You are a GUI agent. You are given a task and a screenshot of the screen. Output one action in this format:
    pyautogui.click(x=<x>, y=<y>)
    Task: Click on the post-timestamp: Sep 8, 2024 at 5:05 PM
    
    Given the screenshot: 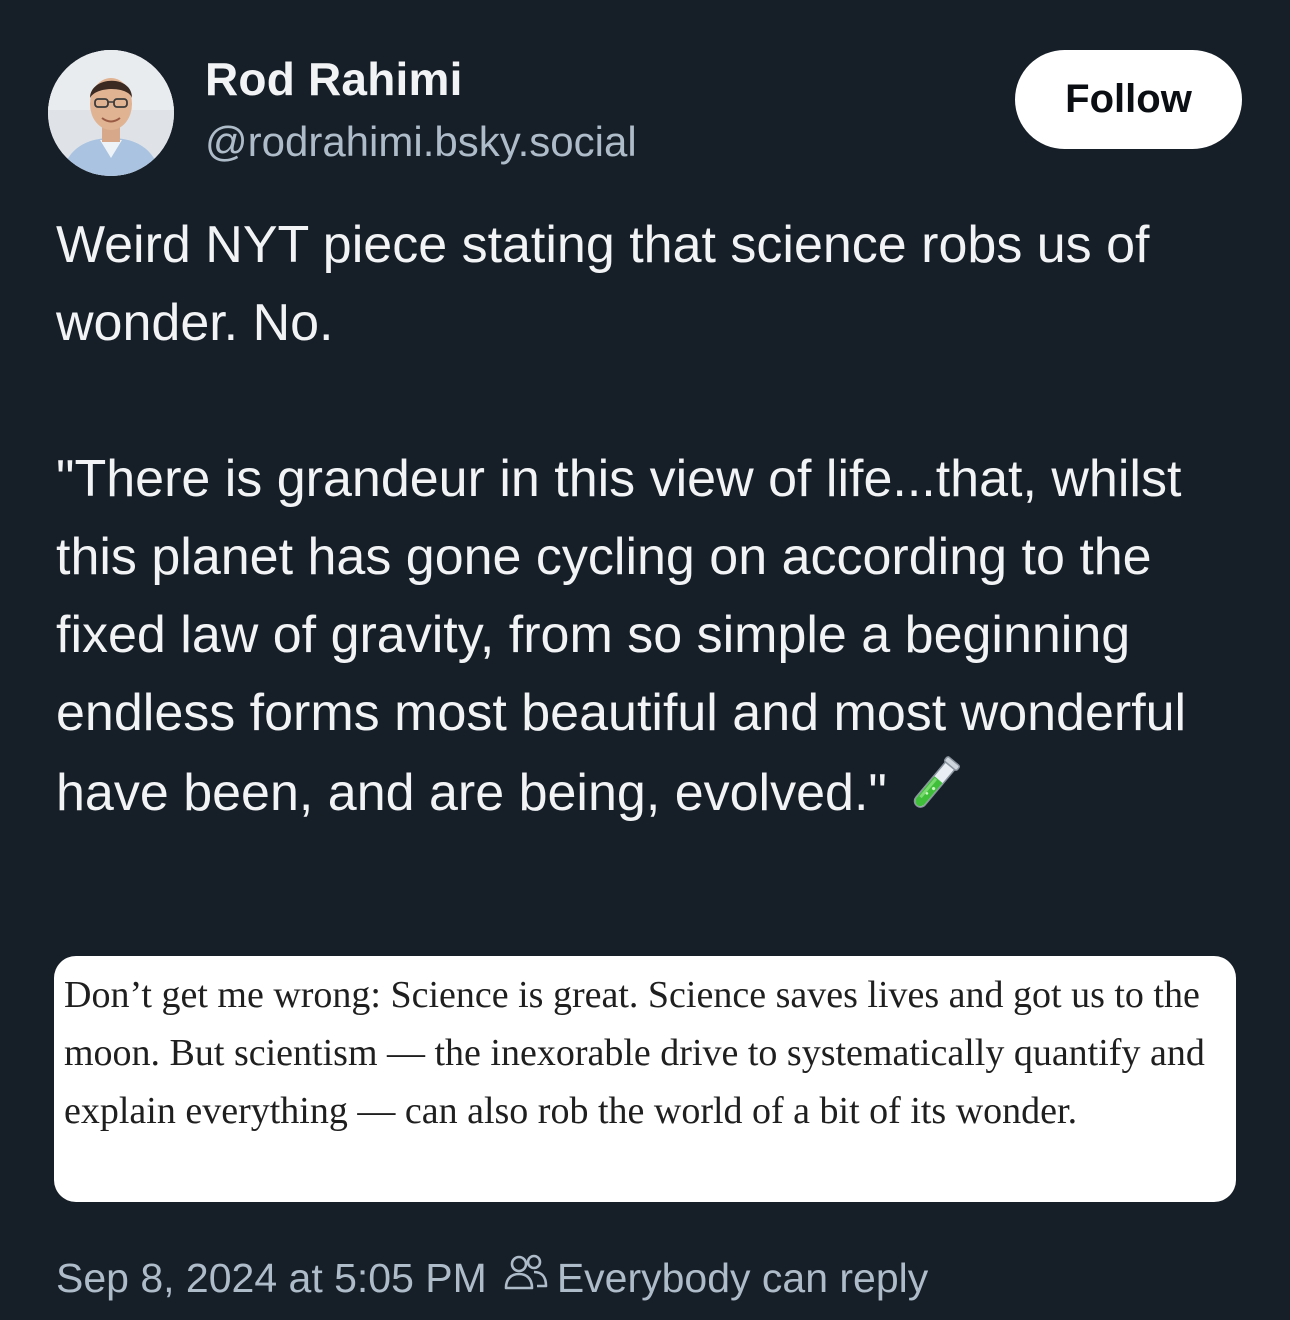 What is the action you would take?
    pyautogui.click(x=271, y=1278)
    